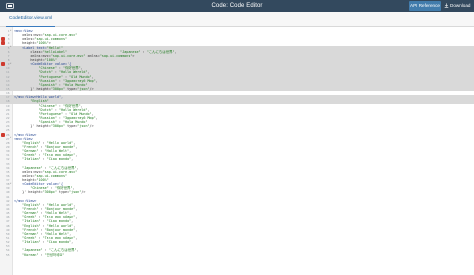  I want to click on download-label: Download, so click(460, 5).